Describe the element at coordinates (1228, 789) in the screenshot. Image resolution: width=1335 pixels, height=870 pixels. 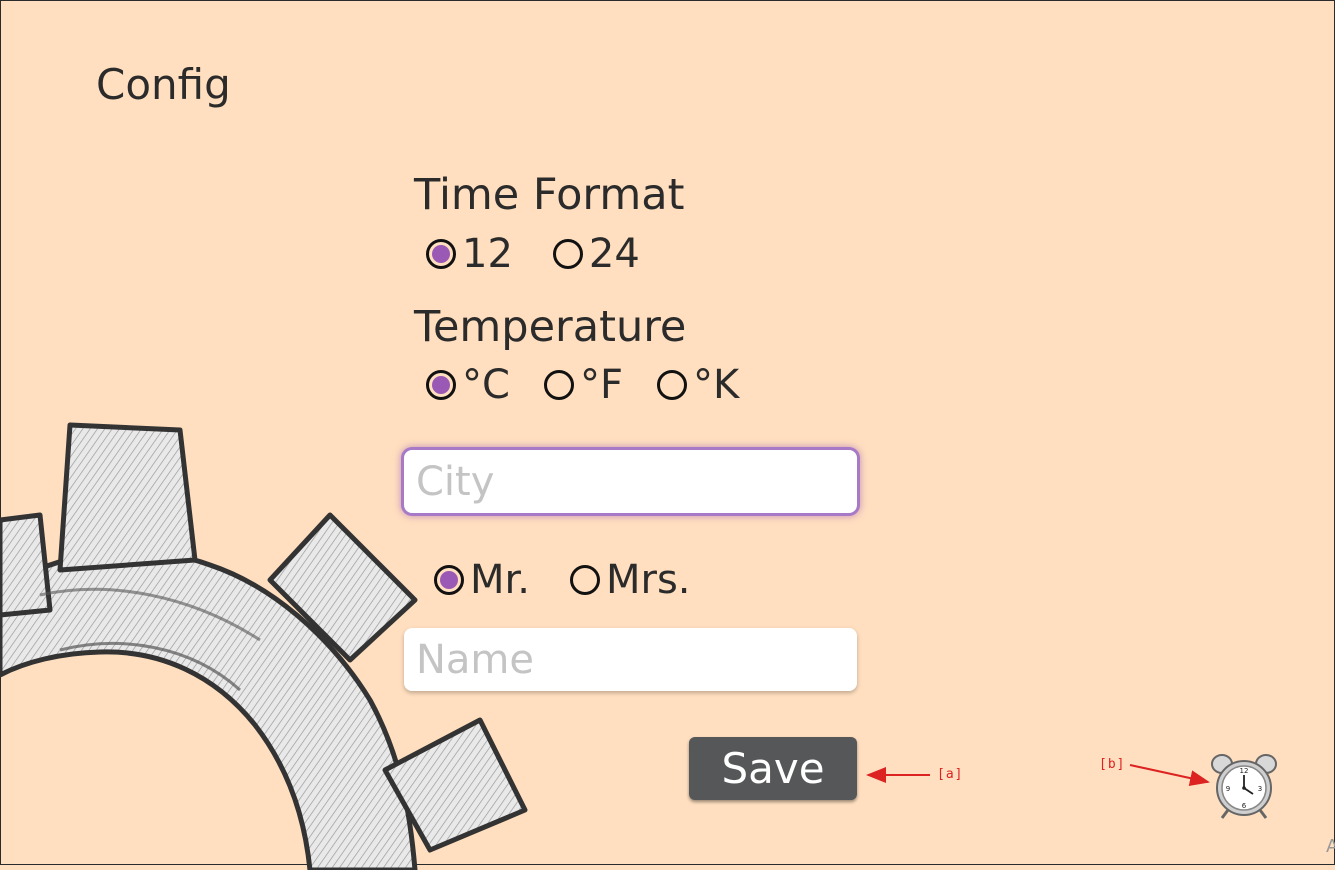
I see `svg-text: 9` at that location.